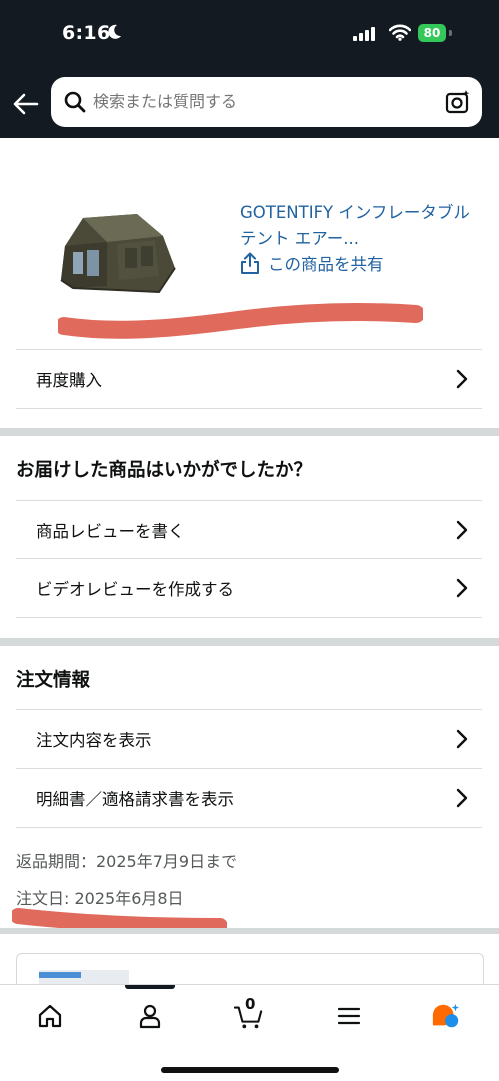 The width and height of the screenshot is (499, 1081). Describe the element at coordinates (249, 588) in the screenshot. I see `video-review-row: ビデオレビューを作成する` at that location.